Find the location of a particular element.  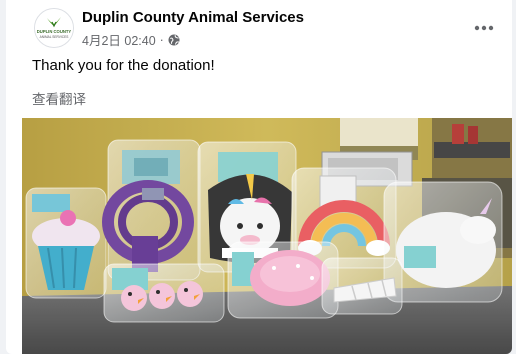

post-meta: 4月2日 02:40 · is located at coordinates (131, 39).